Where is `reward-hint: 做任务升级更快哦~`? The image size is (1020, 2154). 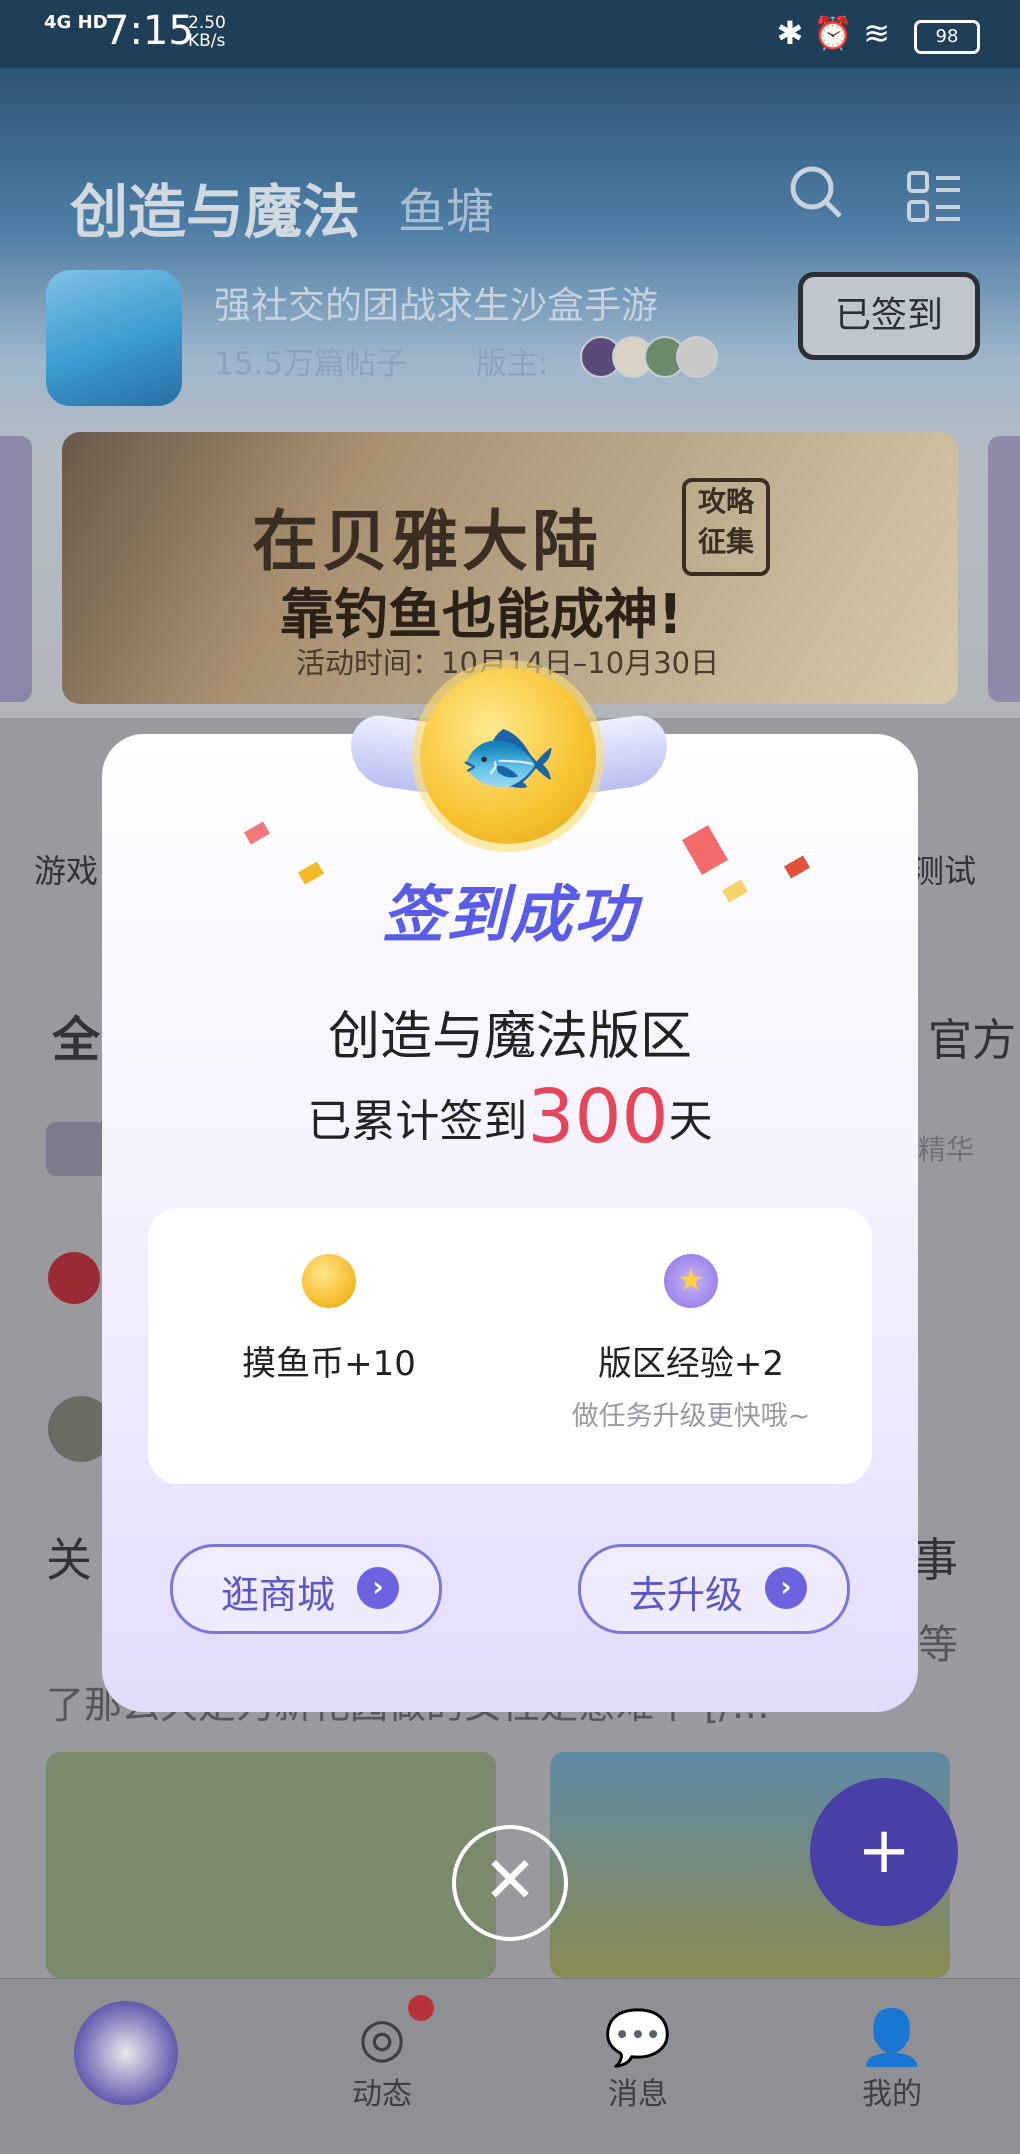
reward-hint: 做任务升级更快哦~ is located at coordinates (691, 1416).